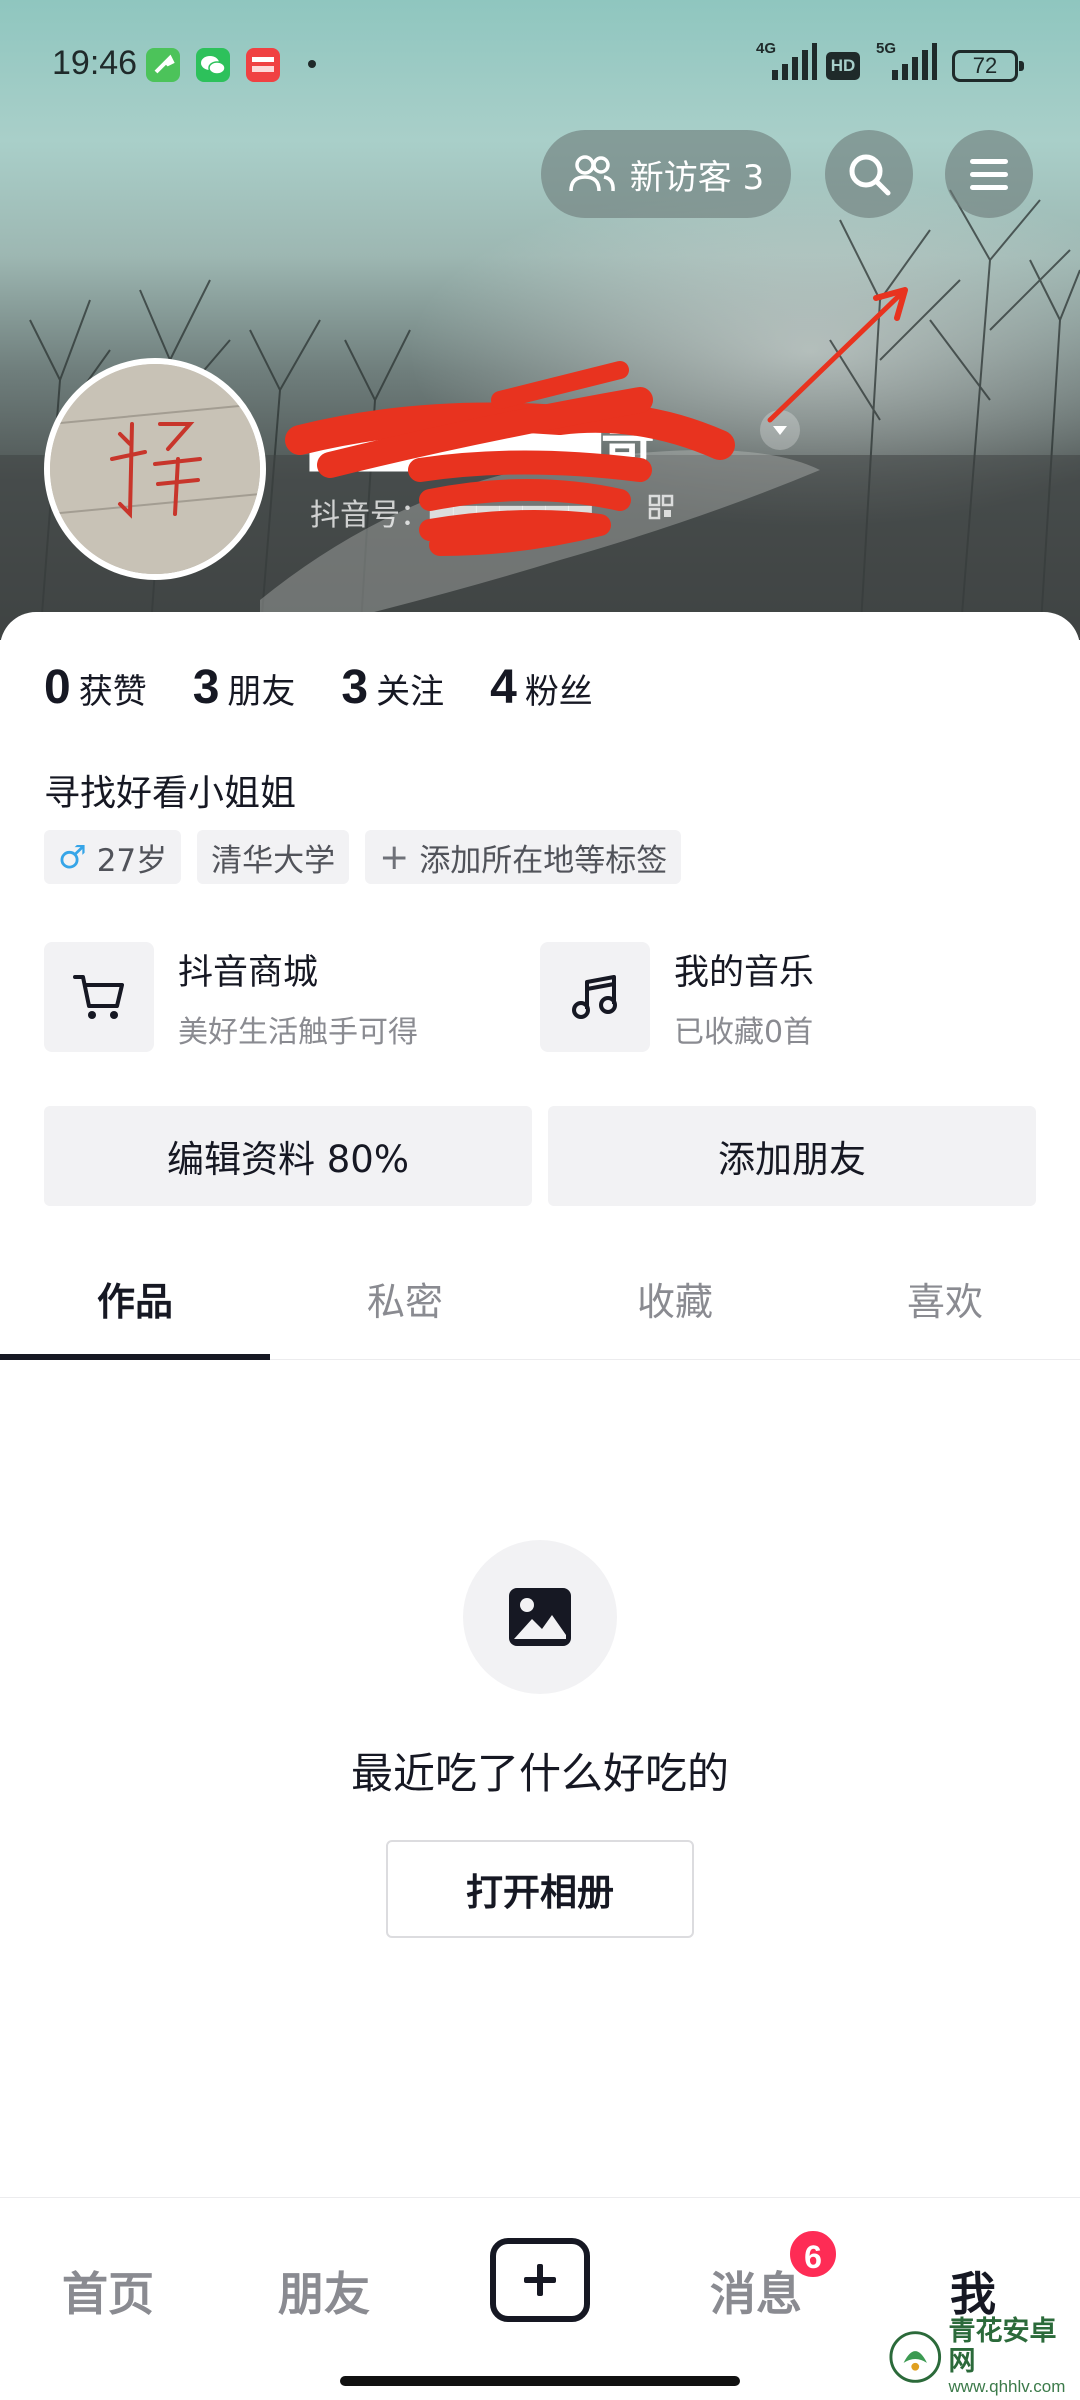 This screenshot has width=1080, height=2400. Describe the element at coordinates (288, 1156) in the screenshot. I see `edit-profile-button: 编辑资料 80%` at that location.